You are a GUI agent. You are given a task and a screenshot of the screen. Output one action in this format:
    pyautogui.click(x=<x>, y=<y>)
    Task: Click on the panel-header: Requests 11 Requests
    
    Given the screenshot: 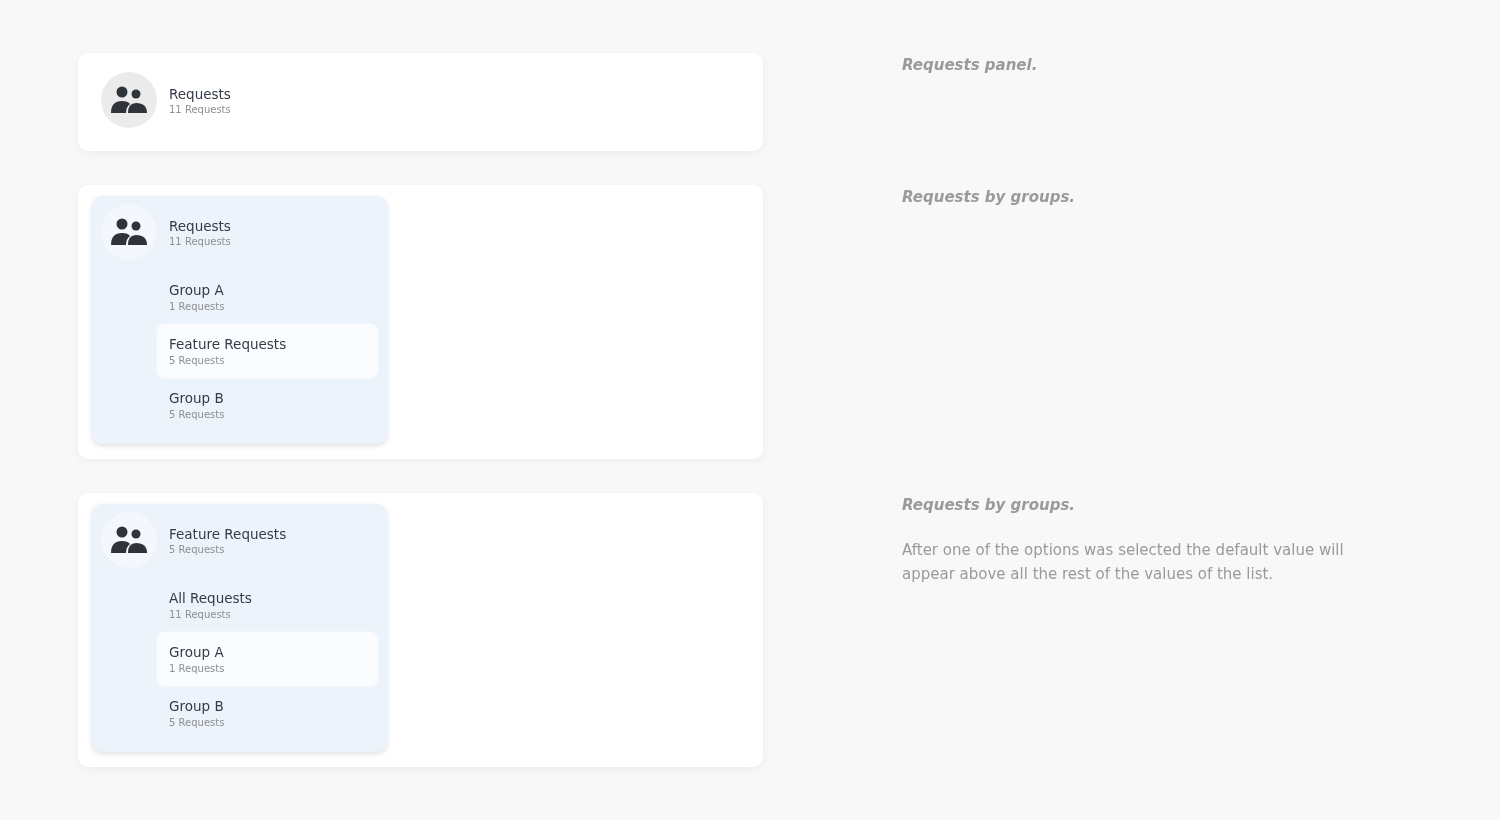 What is the action you would take?
    pyautogui.click(x=239, y=100)
    